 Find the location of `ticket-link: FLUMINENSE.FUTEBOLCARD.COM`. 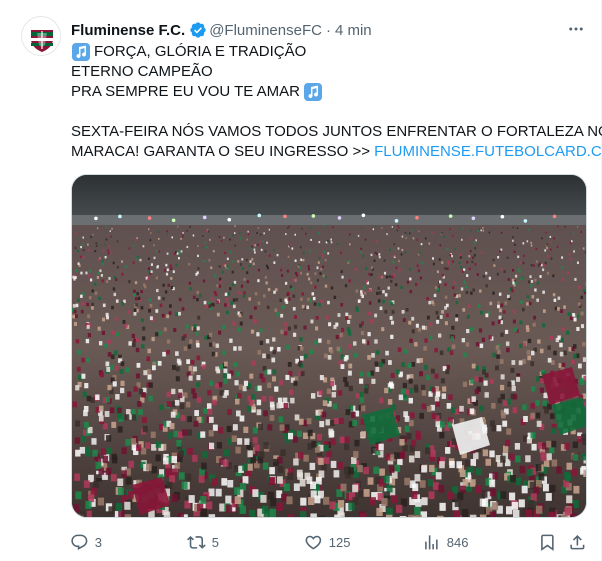

ticket-link: FLUMINENSE.FUTEBOLCARD.COM is located at coordinates (488, 152).